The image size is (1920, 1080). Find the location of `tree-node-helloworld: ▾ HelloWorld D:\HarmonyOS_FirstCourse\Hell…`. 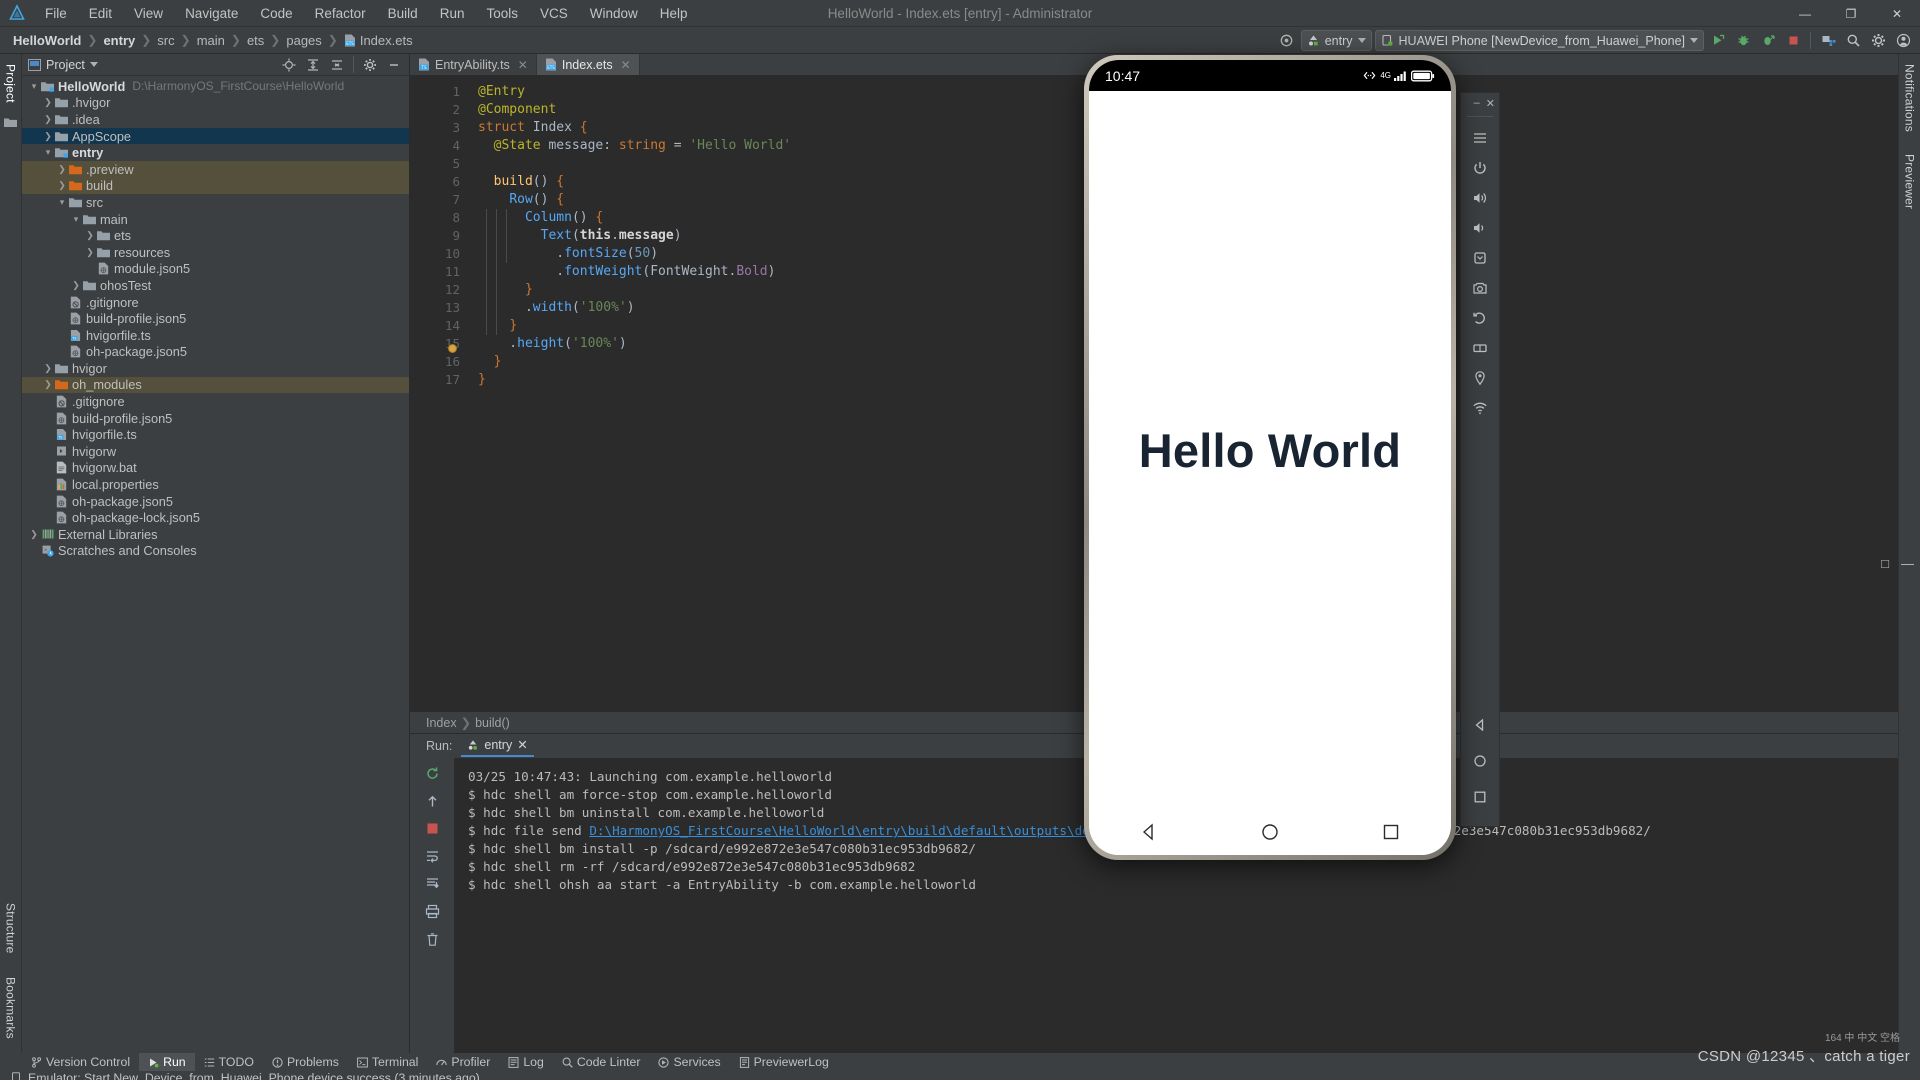

tree-node-helloworld: ▾ HelloWorld D:\HarmonyOS_FirstCourse\Hell… is located at coordinates (215, 86).